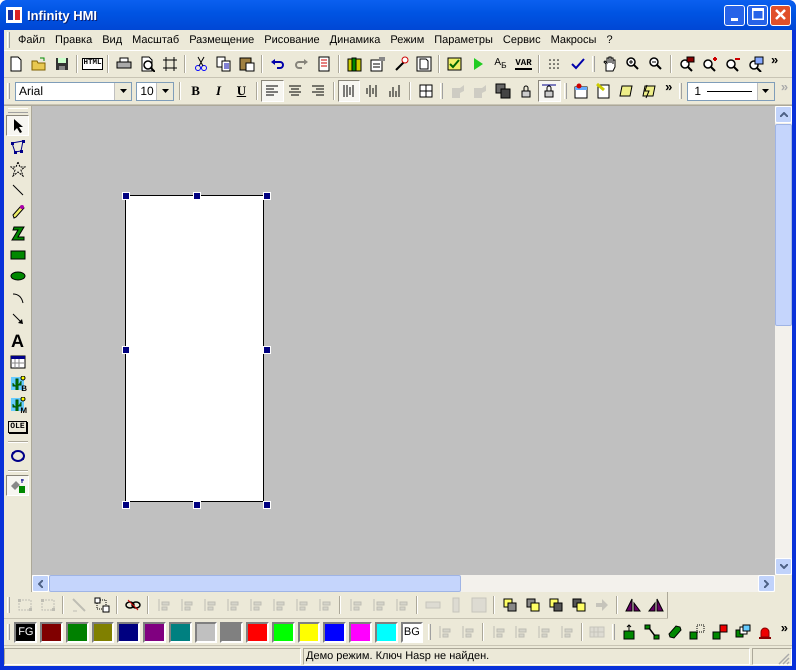 The width and height of the screenshot is (796, 670). I want to click on menu-item: Вид, so click(112, 40).